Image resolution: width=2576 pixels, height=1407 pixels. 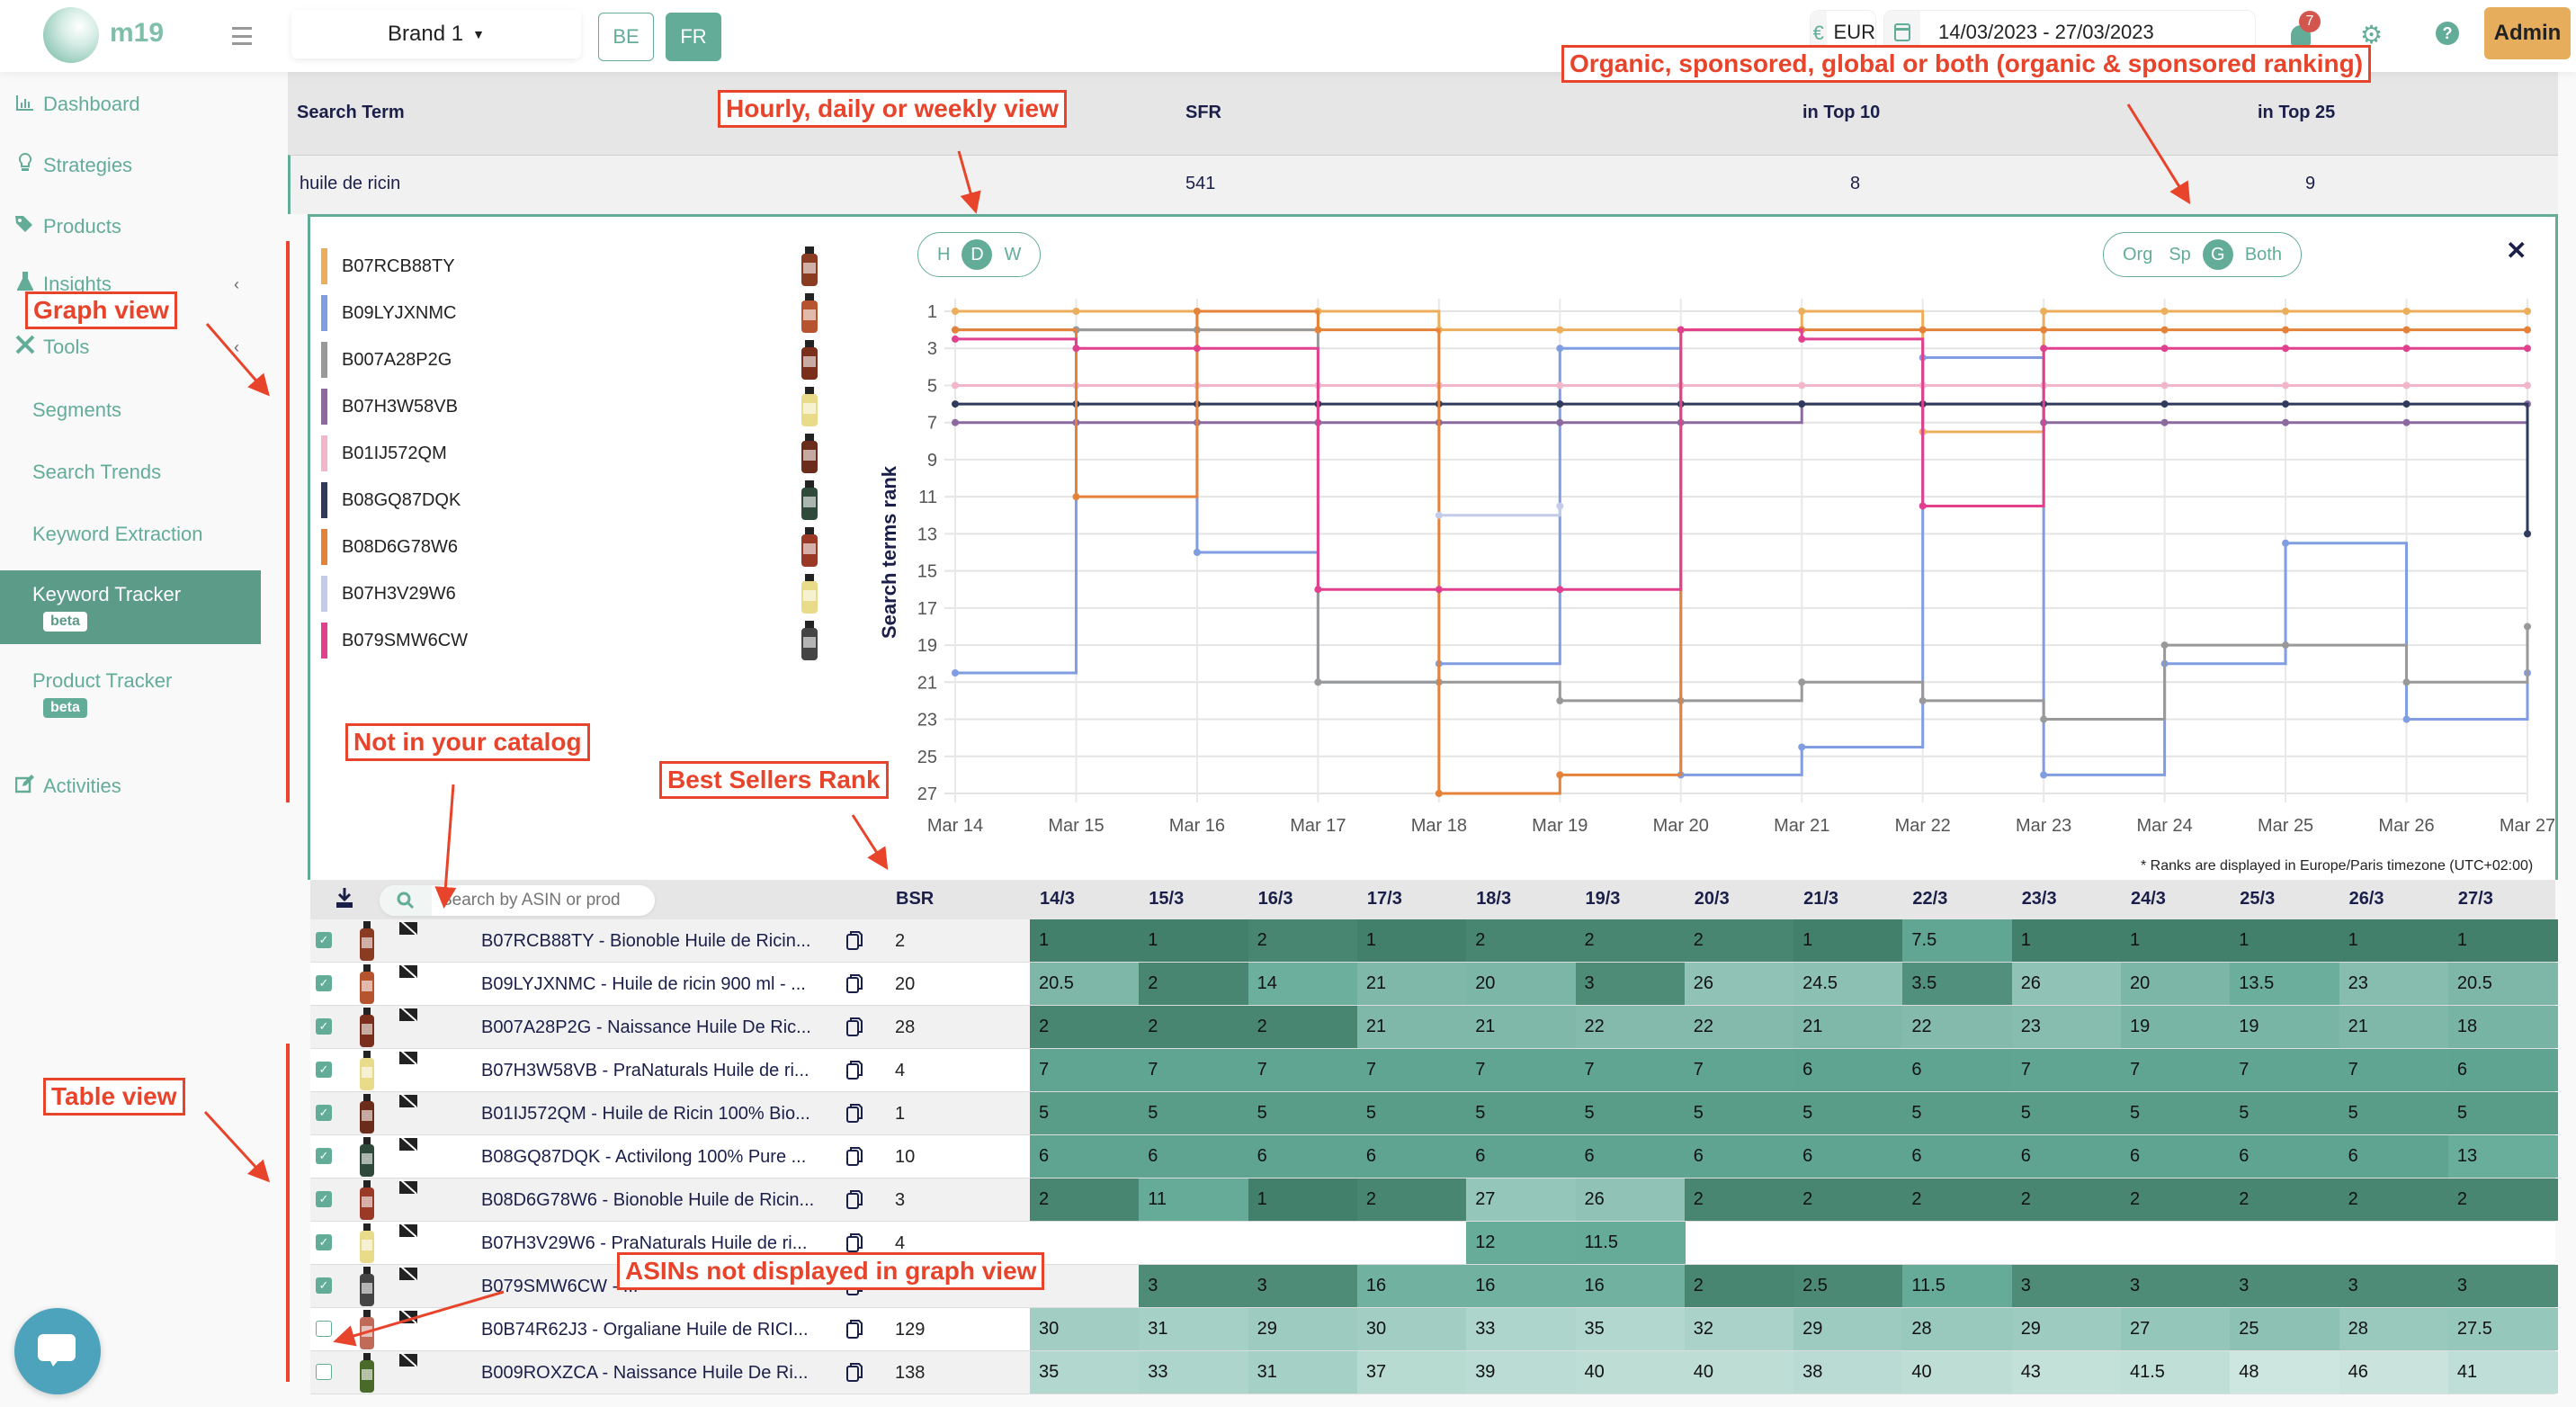 What do you see at coordinates (351, 113) in the screenshot?
I see `search-term-header: Search Term` at bounding box center [351, 113].